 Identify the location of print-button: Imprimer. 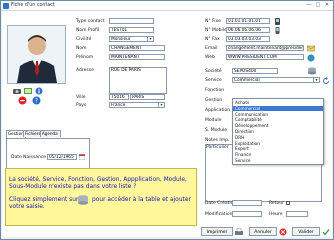
(217, 231).